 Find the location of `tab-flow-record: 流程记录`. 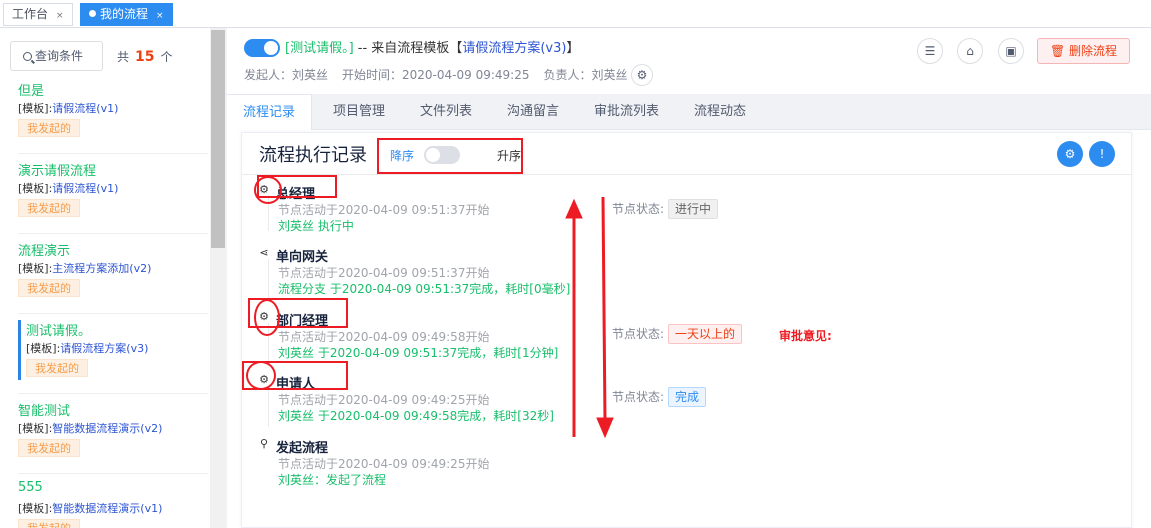

tab-flow-record: 流程记录 is located at coordinates (269, 112).